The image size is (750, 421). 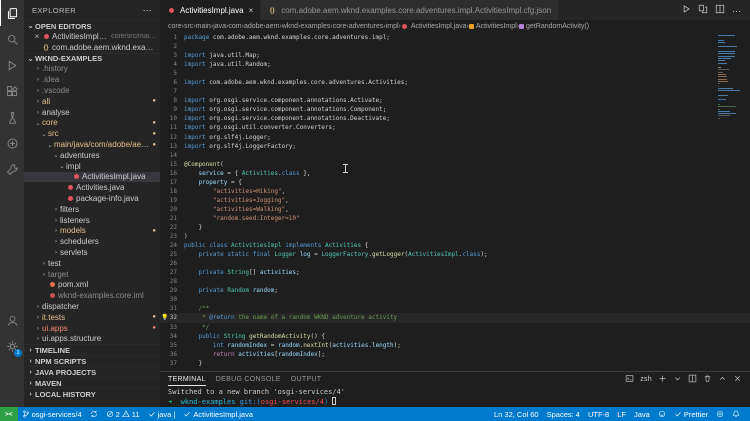 I want to click on activity-external-tools, so click(x=12, y=169).